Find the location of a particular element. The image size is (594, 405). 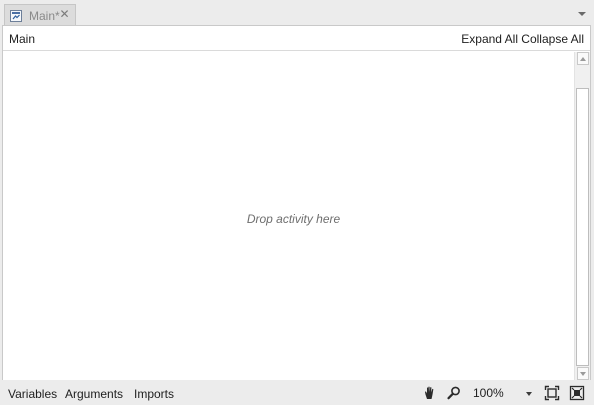

hand-icon is located at coordinates (430, 393).